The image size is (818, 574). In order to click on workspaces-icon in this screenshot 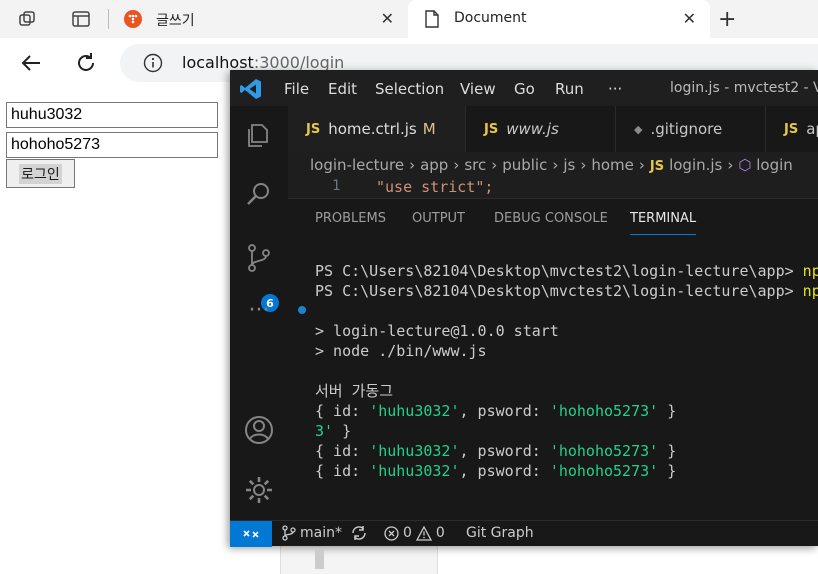, I will do `click(28, 19)`.